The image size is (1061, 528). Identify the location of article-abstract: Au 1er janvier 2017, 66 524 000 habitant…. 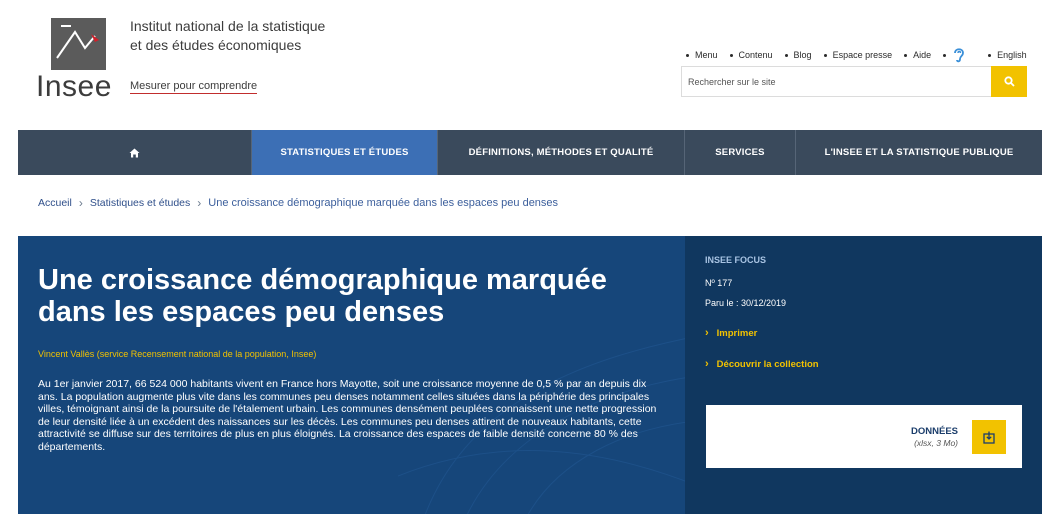
(347, 415).